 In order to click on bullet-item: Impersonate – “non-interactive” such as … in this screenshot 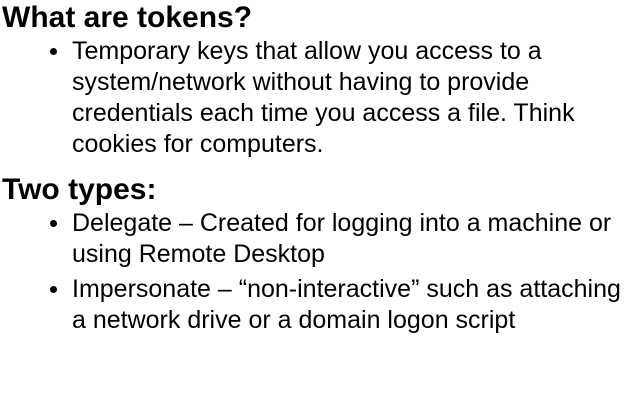, I will do `click(312, 305)`.